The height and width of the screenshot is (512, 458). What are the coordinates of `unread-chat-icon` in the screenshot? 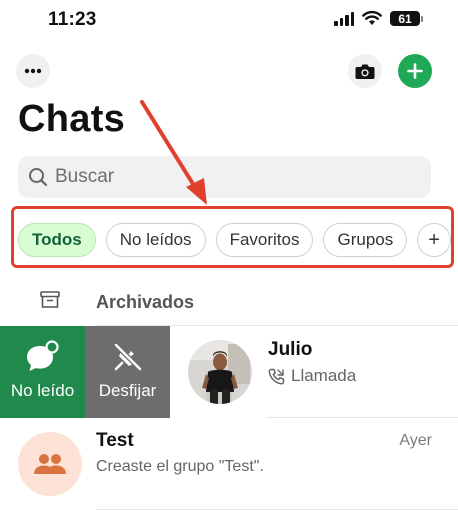 It's located at (42, 355).